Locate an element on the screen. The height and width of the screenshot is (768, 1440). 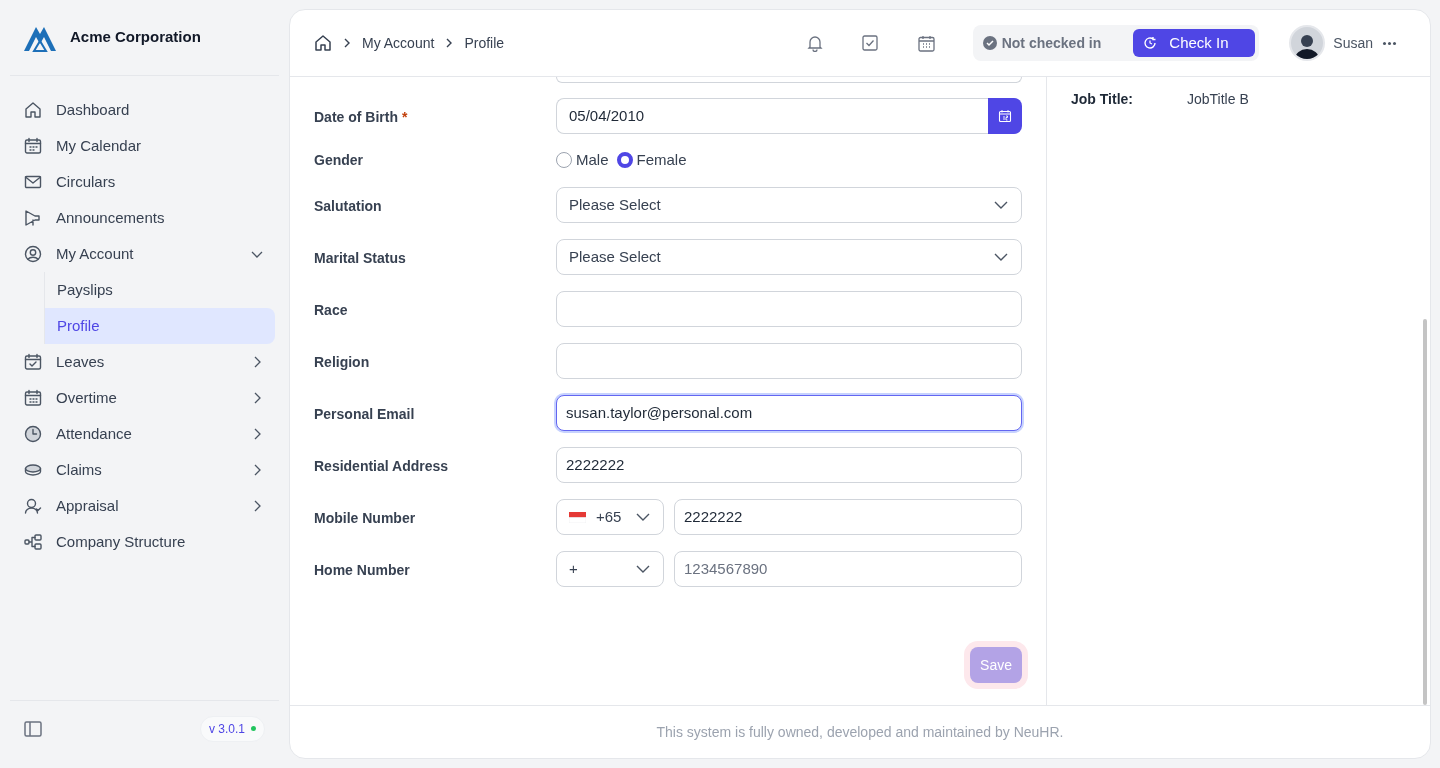
date-field: 05/04/2010 is located at coordinates (772, 116).